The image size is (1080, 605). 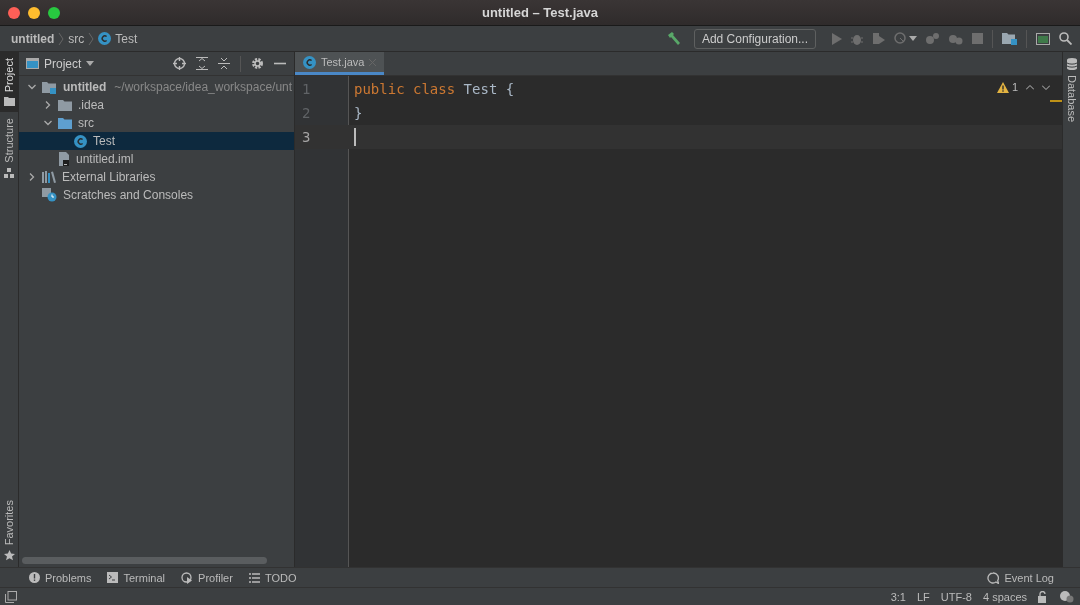 What do you see at coordinates (49, 87) in the screenshot?
I see `module-folder-icon` at bounding box center [49, 87].